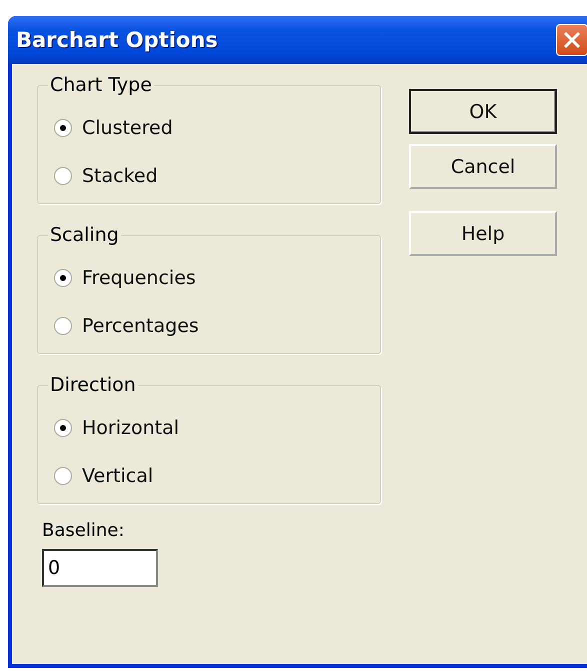 Image resolution: width=587 pixels, height=671 pixels. Describe the element at coordinates (84, 235) in the screenshot. I see `group-title: Scaling` at that location.